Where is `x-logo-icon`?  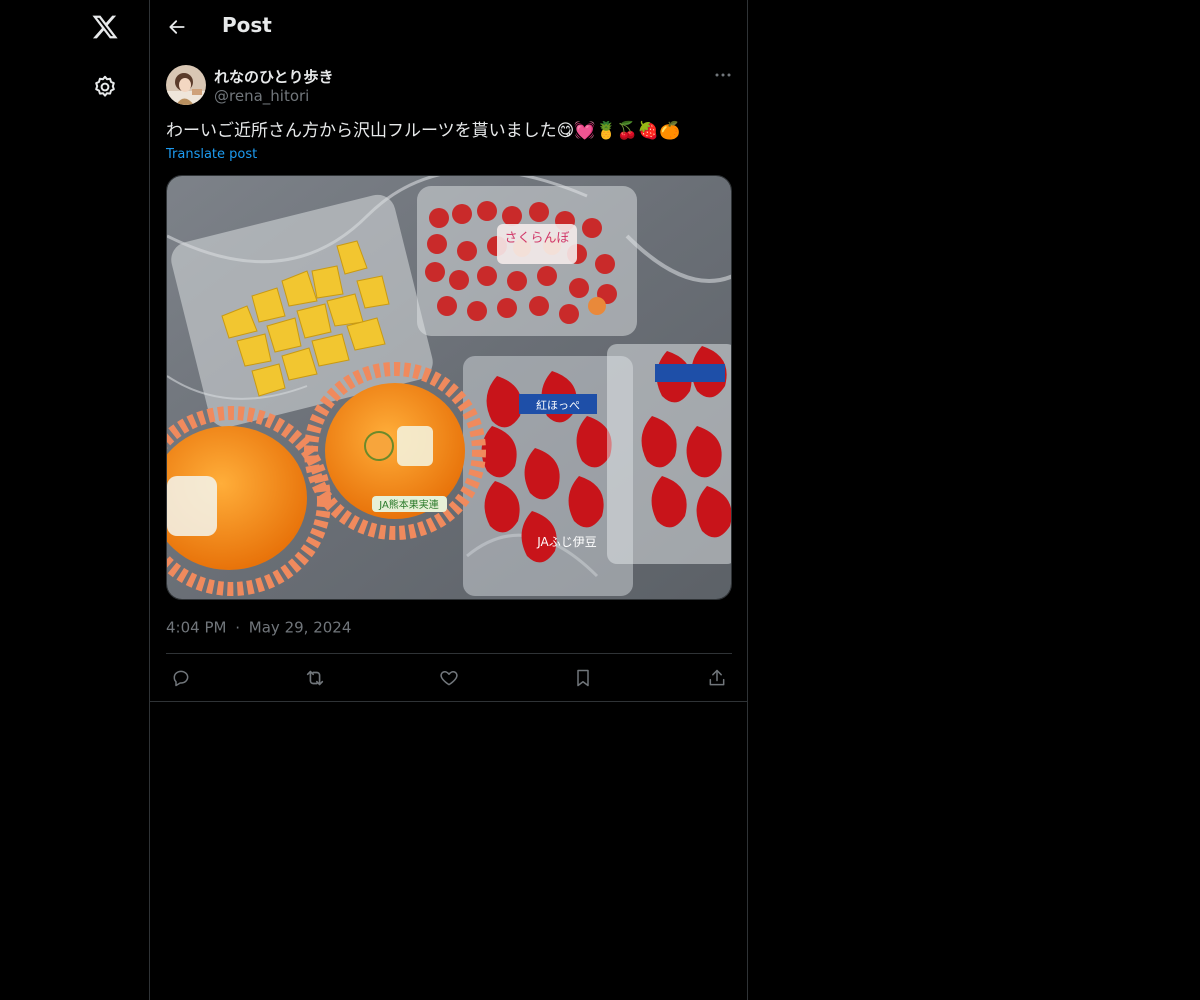 x-logo-icon is located at coordinates (105, 27).